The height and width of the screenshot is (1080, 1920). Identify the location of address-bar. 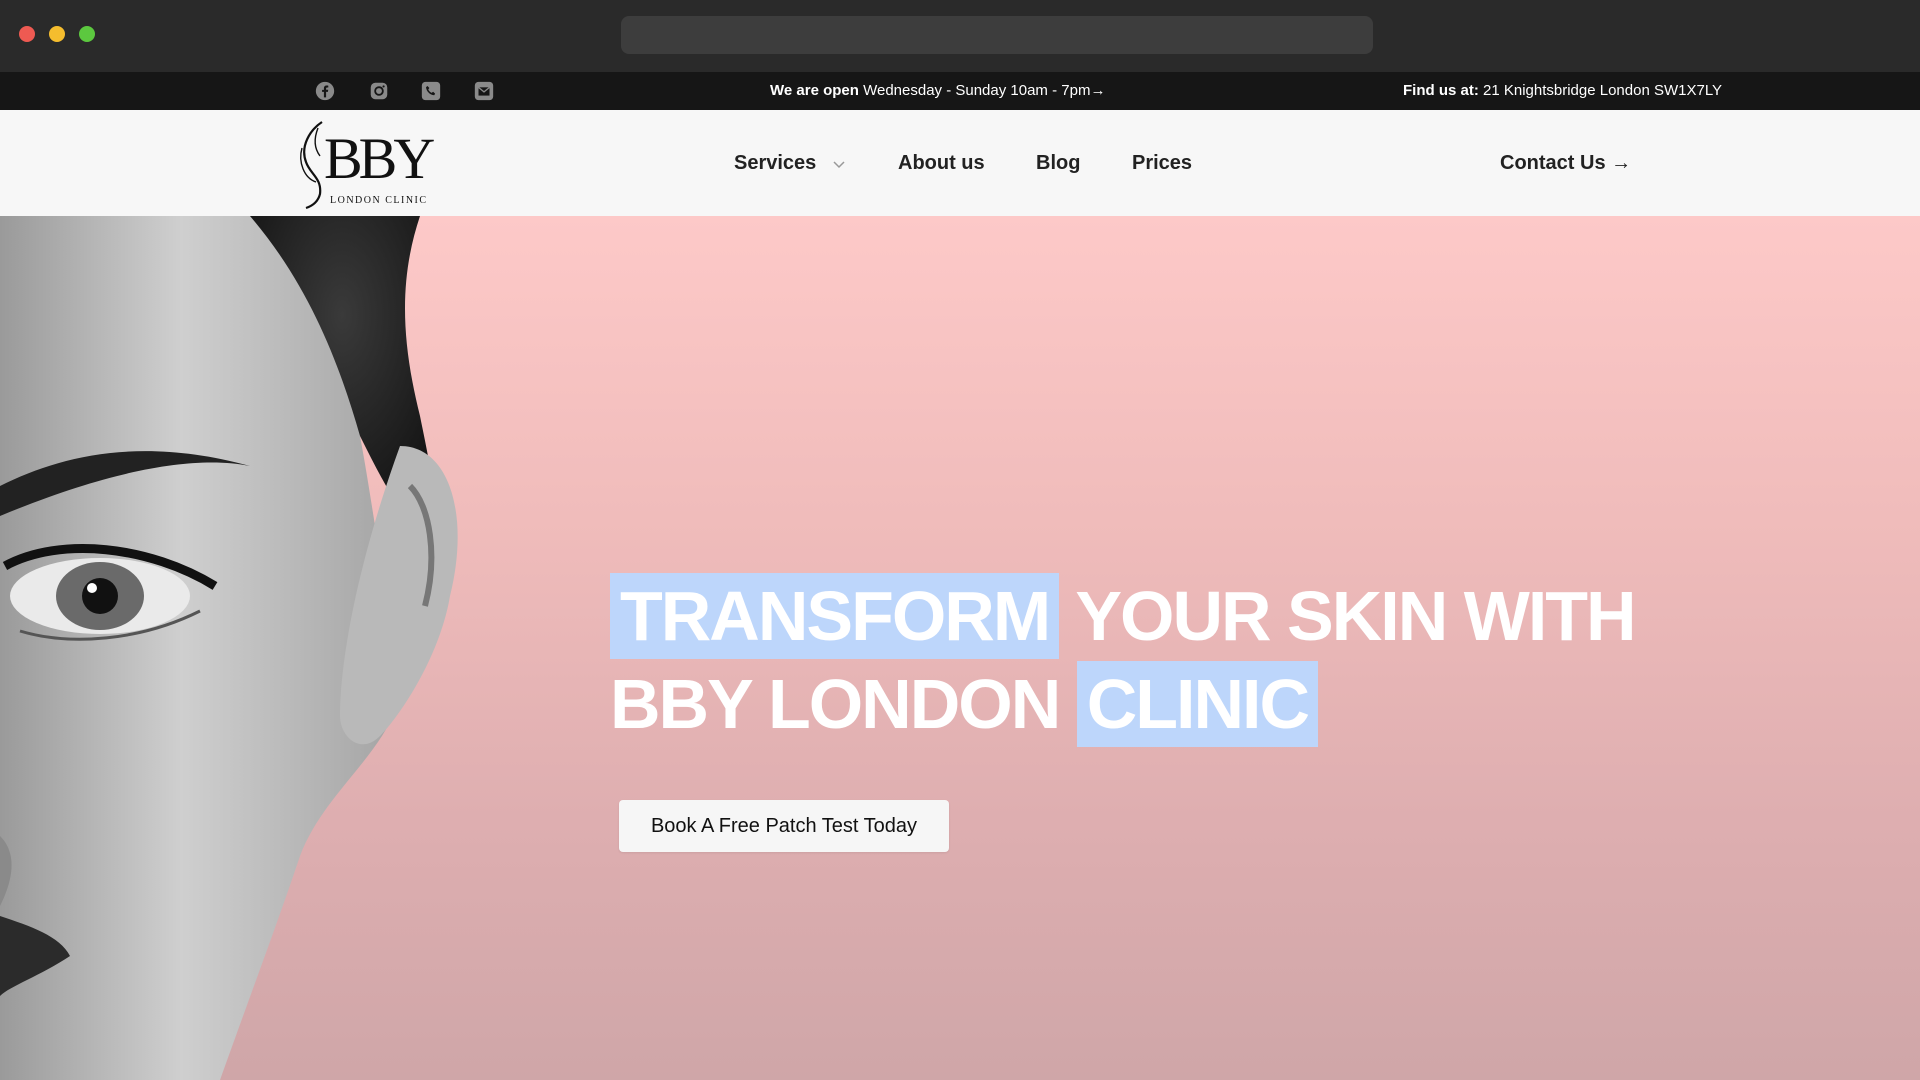
(997, 35).